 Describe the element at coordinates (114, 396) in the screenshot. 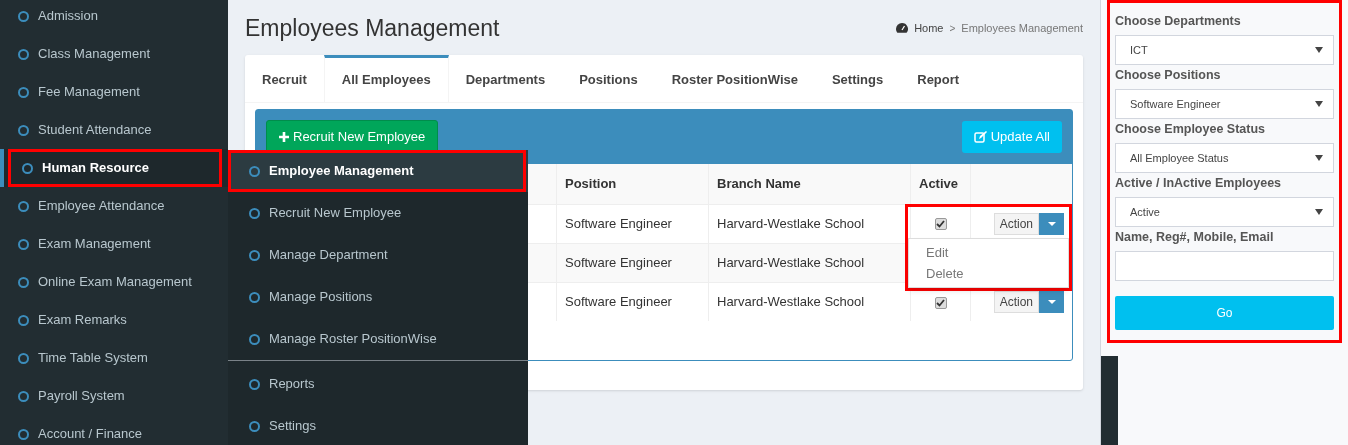

I see `sidebar-item: Payroll System` at that location.